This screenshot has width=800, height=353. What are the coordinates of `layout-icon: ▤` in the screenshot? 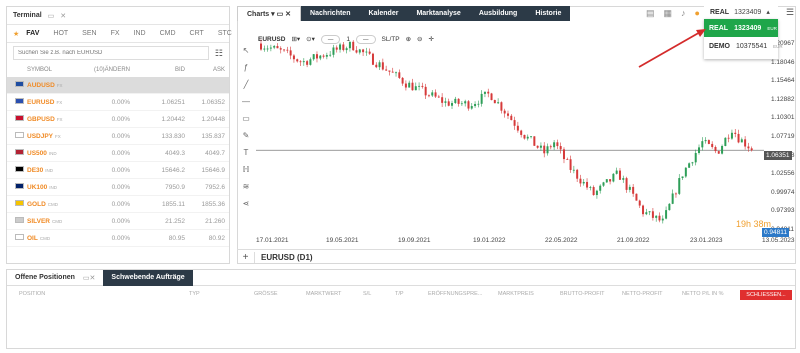 It's located at (650, 13).